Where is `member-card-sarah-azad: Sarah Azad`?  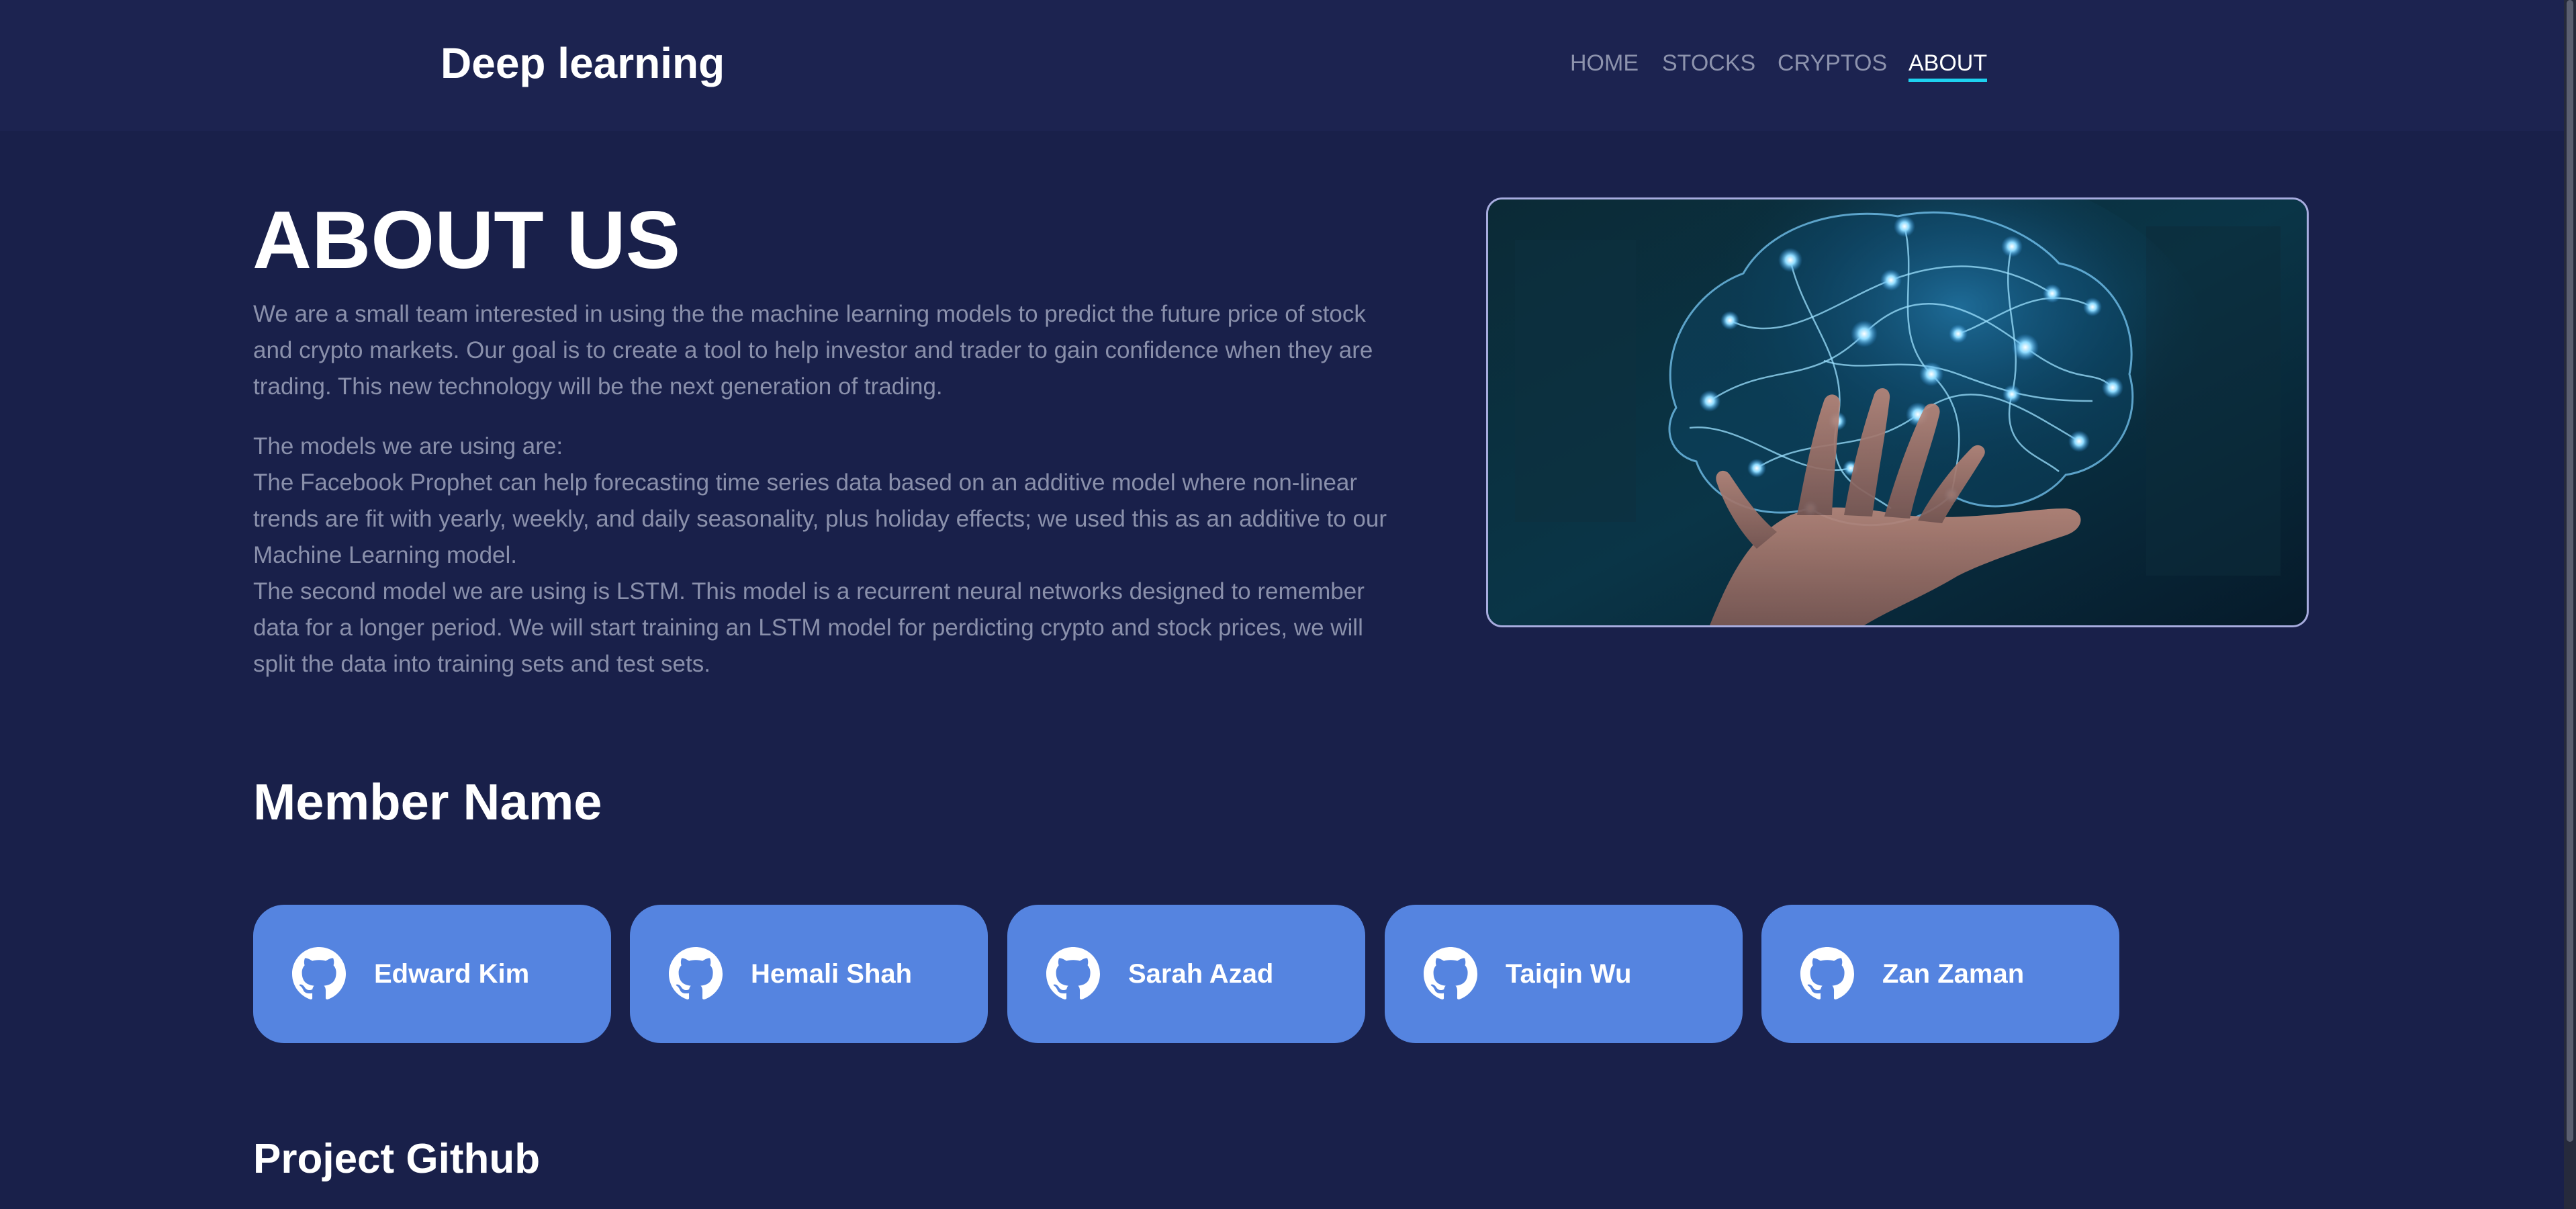
member-card-sarah-azad: Sarah Azad is located at coordinates (1186, 974).